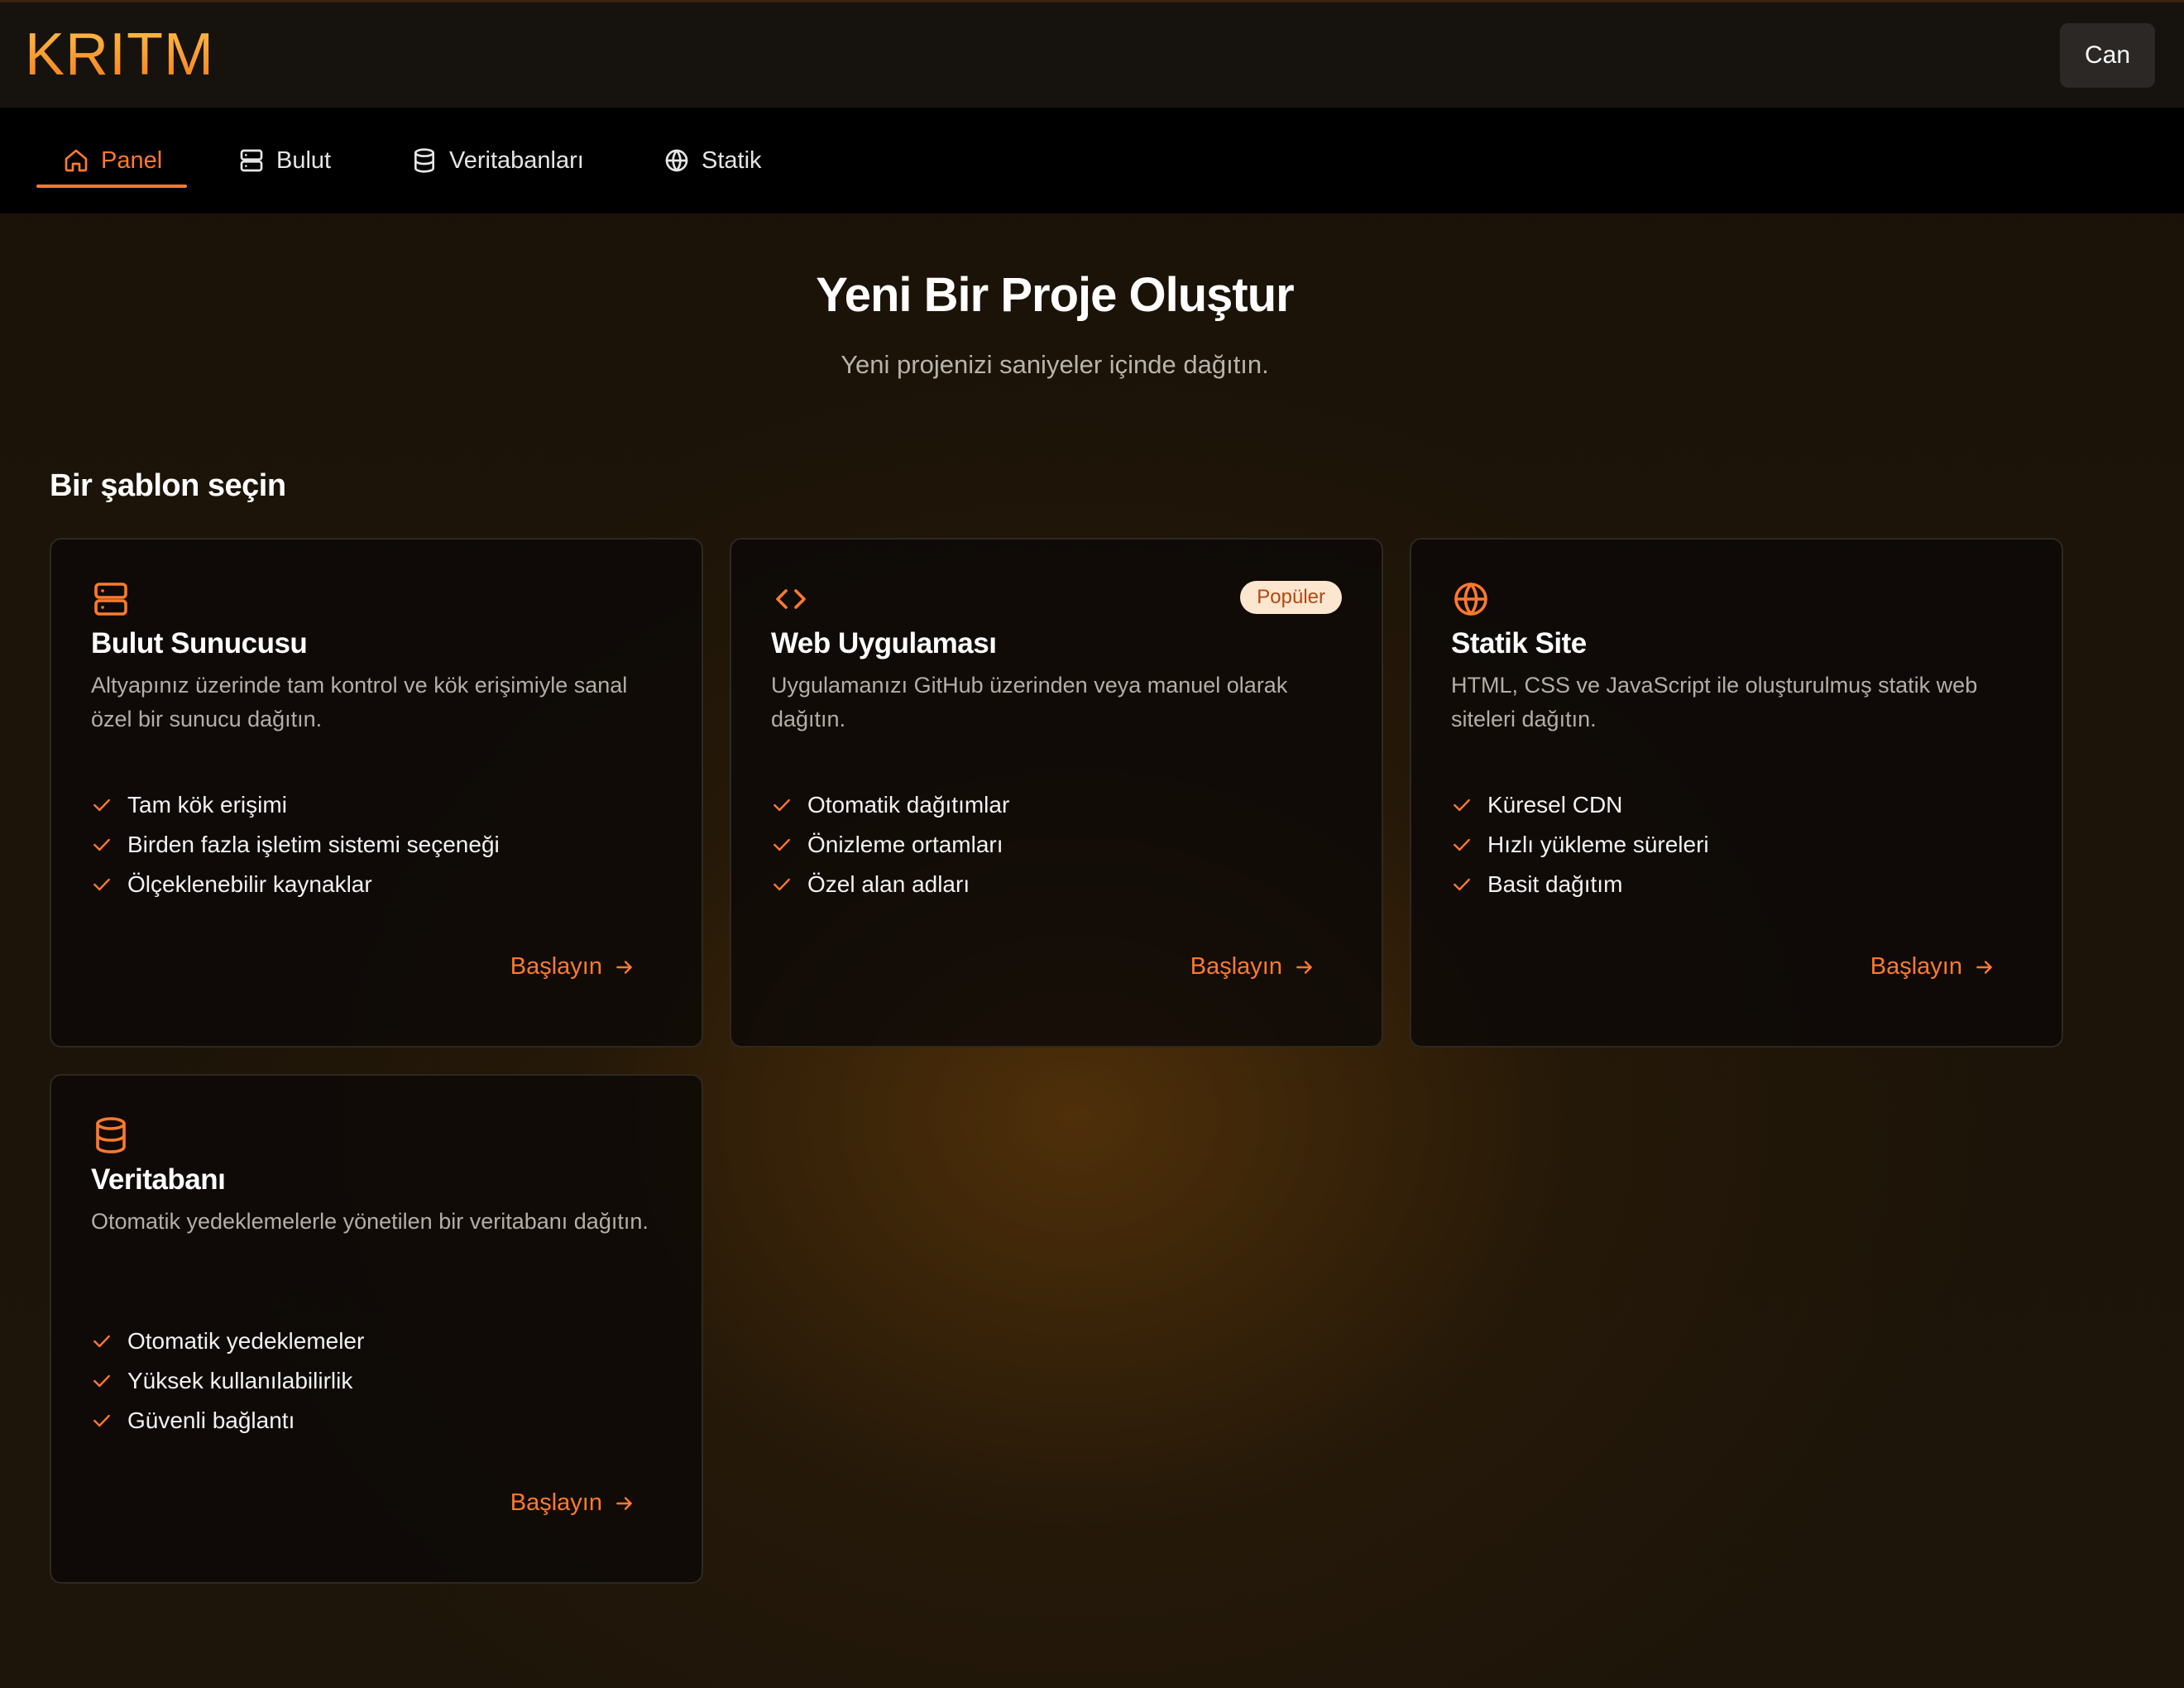 This screenshot has width=2184, height=1688. Describe the element at coordinates (1580, 884) in the screenshot. I see `feature-item: Basit dağıtım` at that location.